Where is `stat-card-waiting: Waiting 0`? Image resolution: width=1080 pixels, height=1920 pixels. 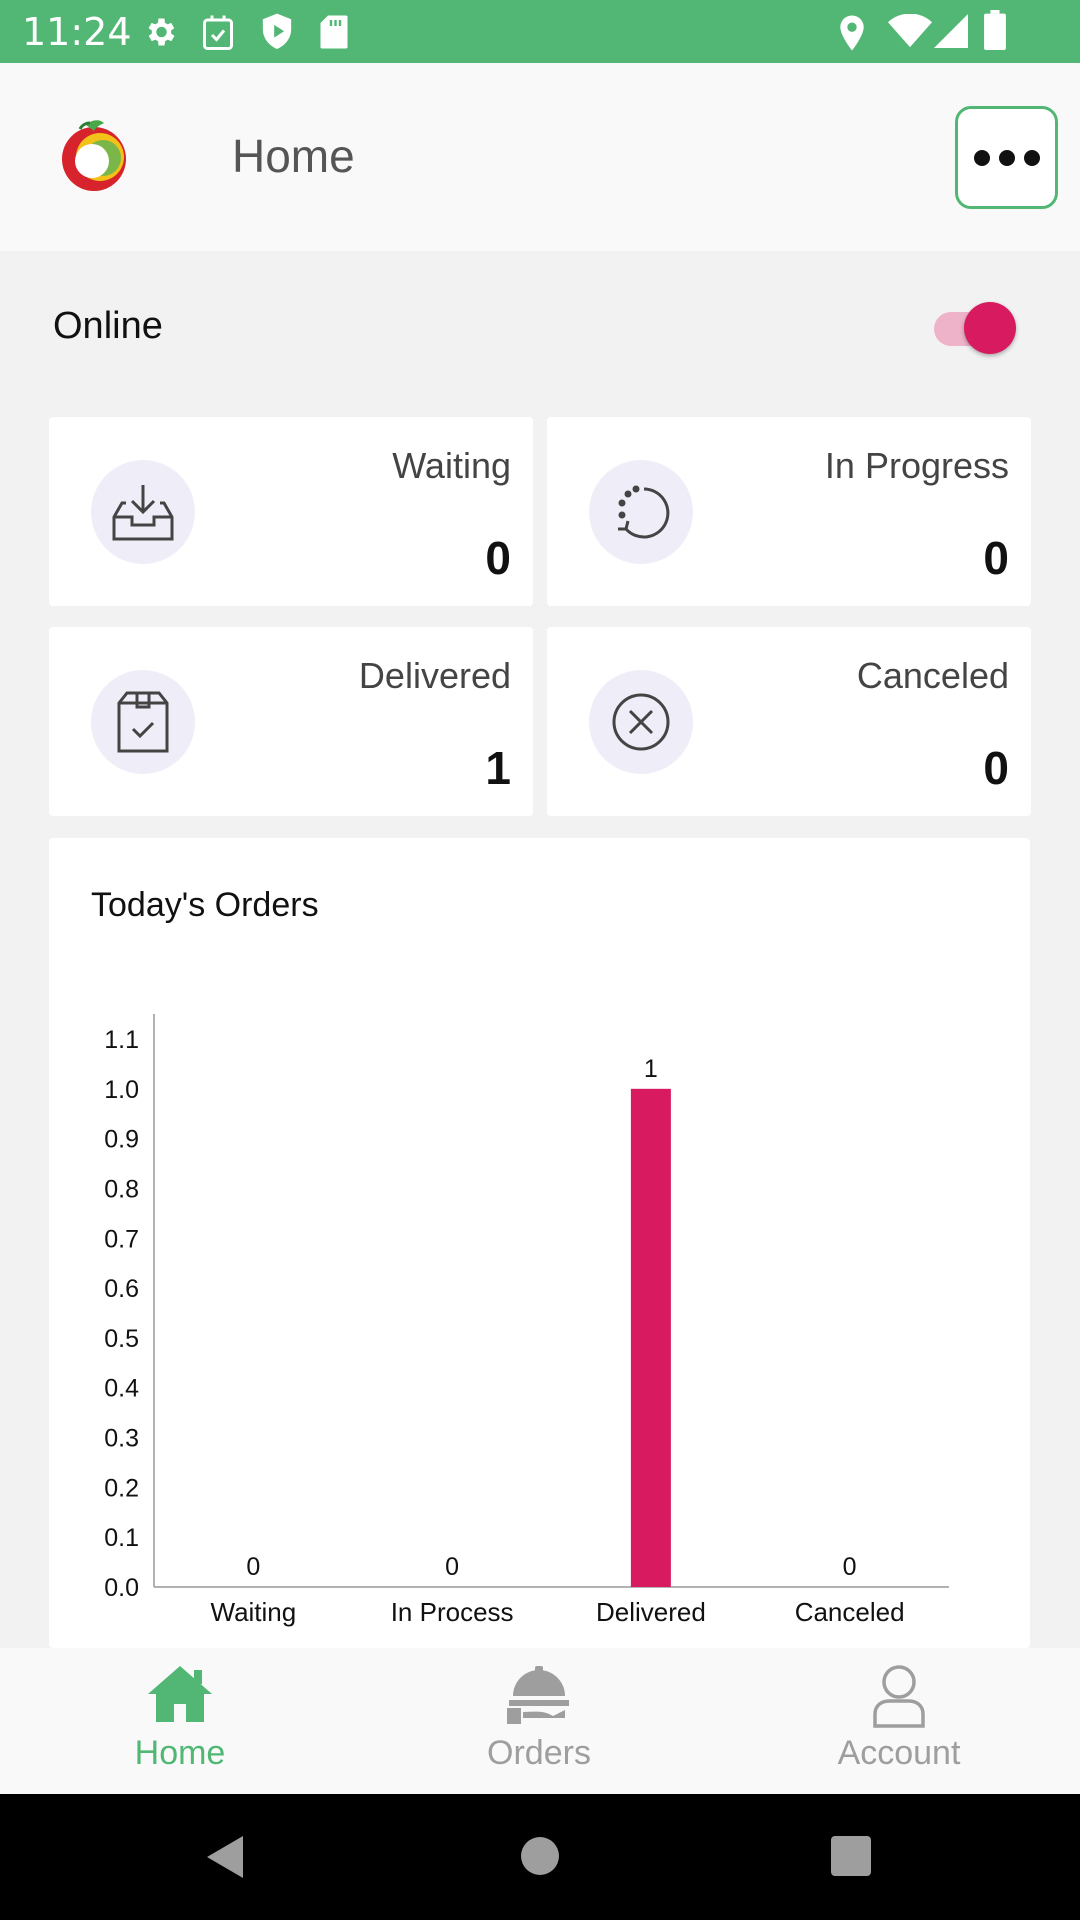
stat-card-waiting: Waiting 0 is located at coordinates (291, 511).